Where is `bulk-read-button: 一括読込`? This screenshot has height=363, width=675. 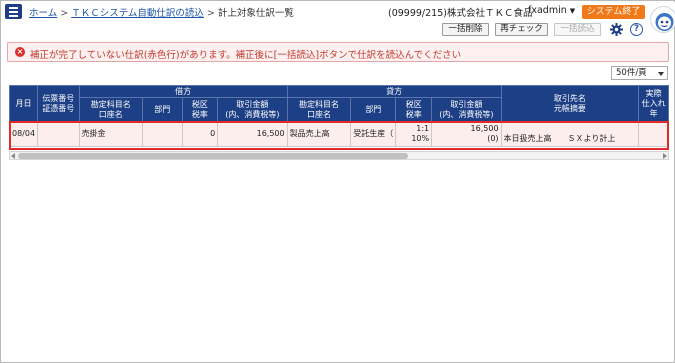 bulk-read-button: 一括読込 is located at coordinates (577, 29).